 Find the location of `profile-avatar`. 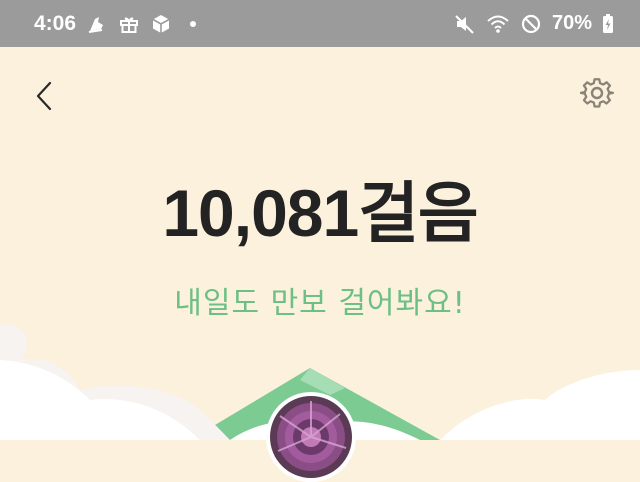

profile-avatar is located at coordinates (311, 437).